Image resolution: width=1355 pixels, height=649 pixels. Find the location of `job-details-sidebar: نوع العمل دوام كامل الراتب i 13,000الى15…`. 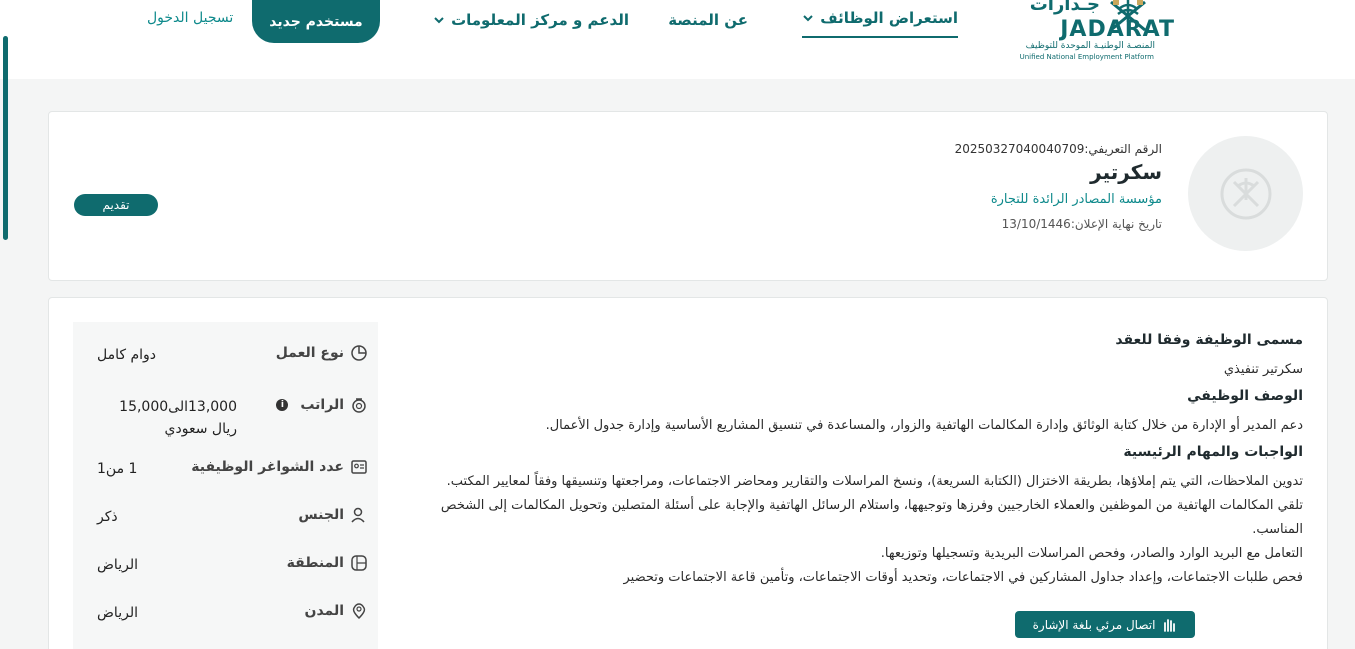

job-details-sidebar: نوع العمل دوام كامل الراتب i 13,000الى15… is located at coordinates (225, 485).